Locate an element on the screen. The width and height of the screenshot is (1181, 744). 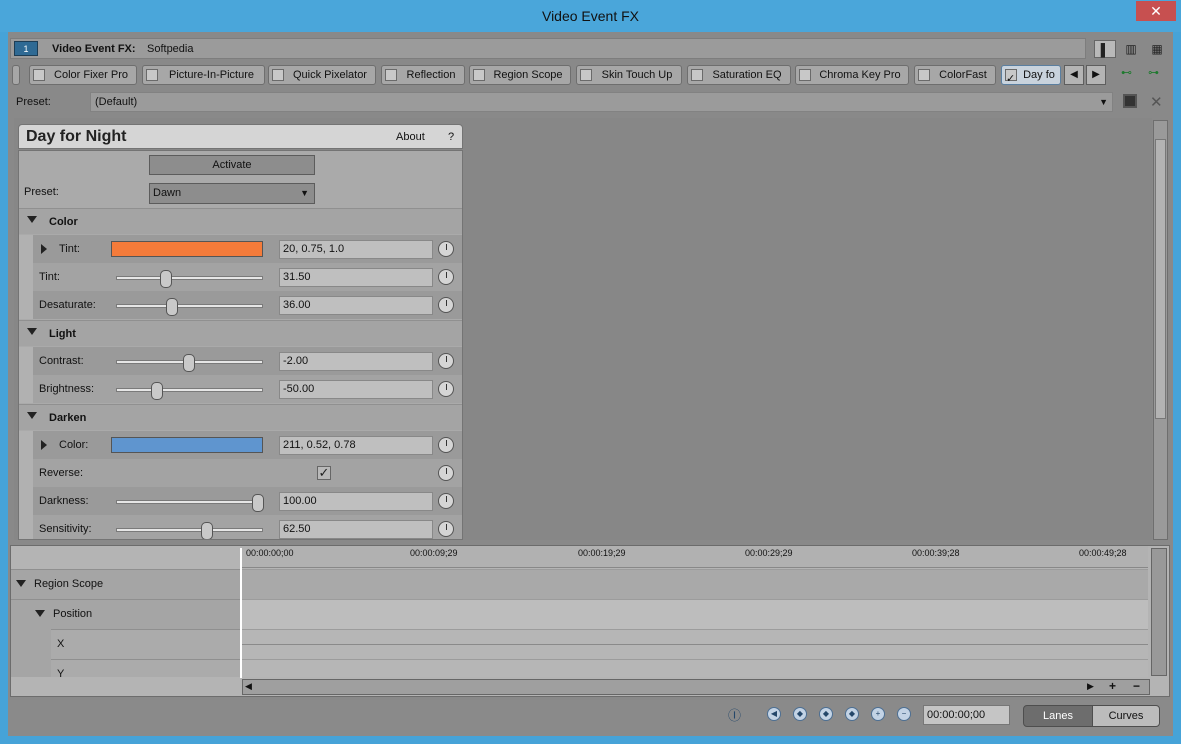
insert-plugin-icon: ⊷ is located at coordinates (1126, 72).